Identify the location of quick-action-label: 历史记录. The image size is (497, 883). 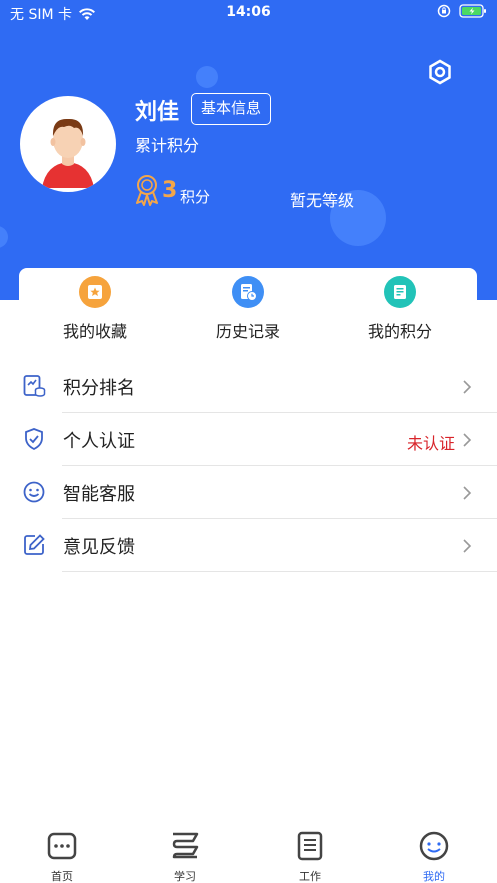
(247, 331).